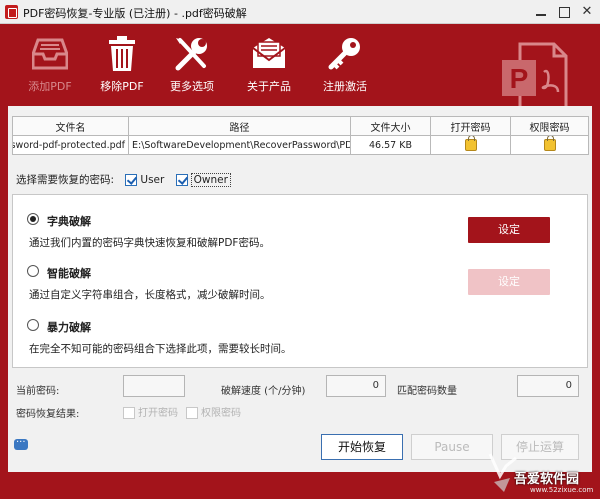 The height and width of the screenshot is (499, 600). I want to click on add-pdf-label: 添加PDF, so click(50, 86).